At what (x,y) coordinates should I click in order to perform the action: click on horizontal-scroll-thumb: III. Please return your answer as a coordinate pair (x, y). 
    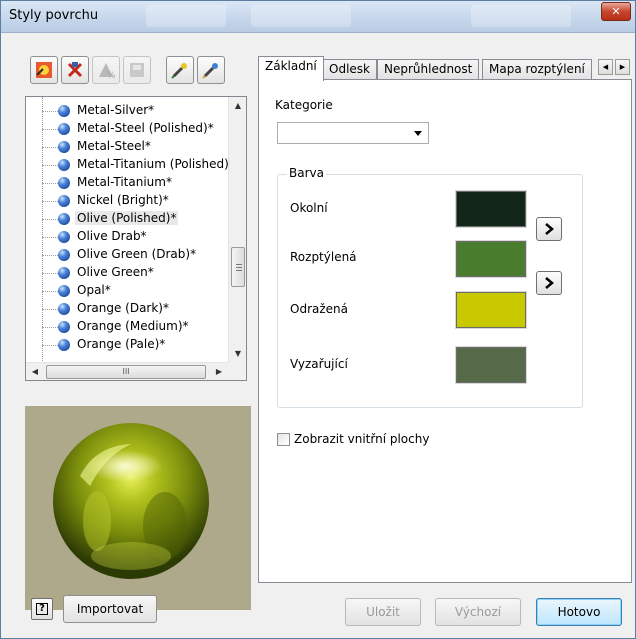
    Looking at the image, I should click on (126, 372).